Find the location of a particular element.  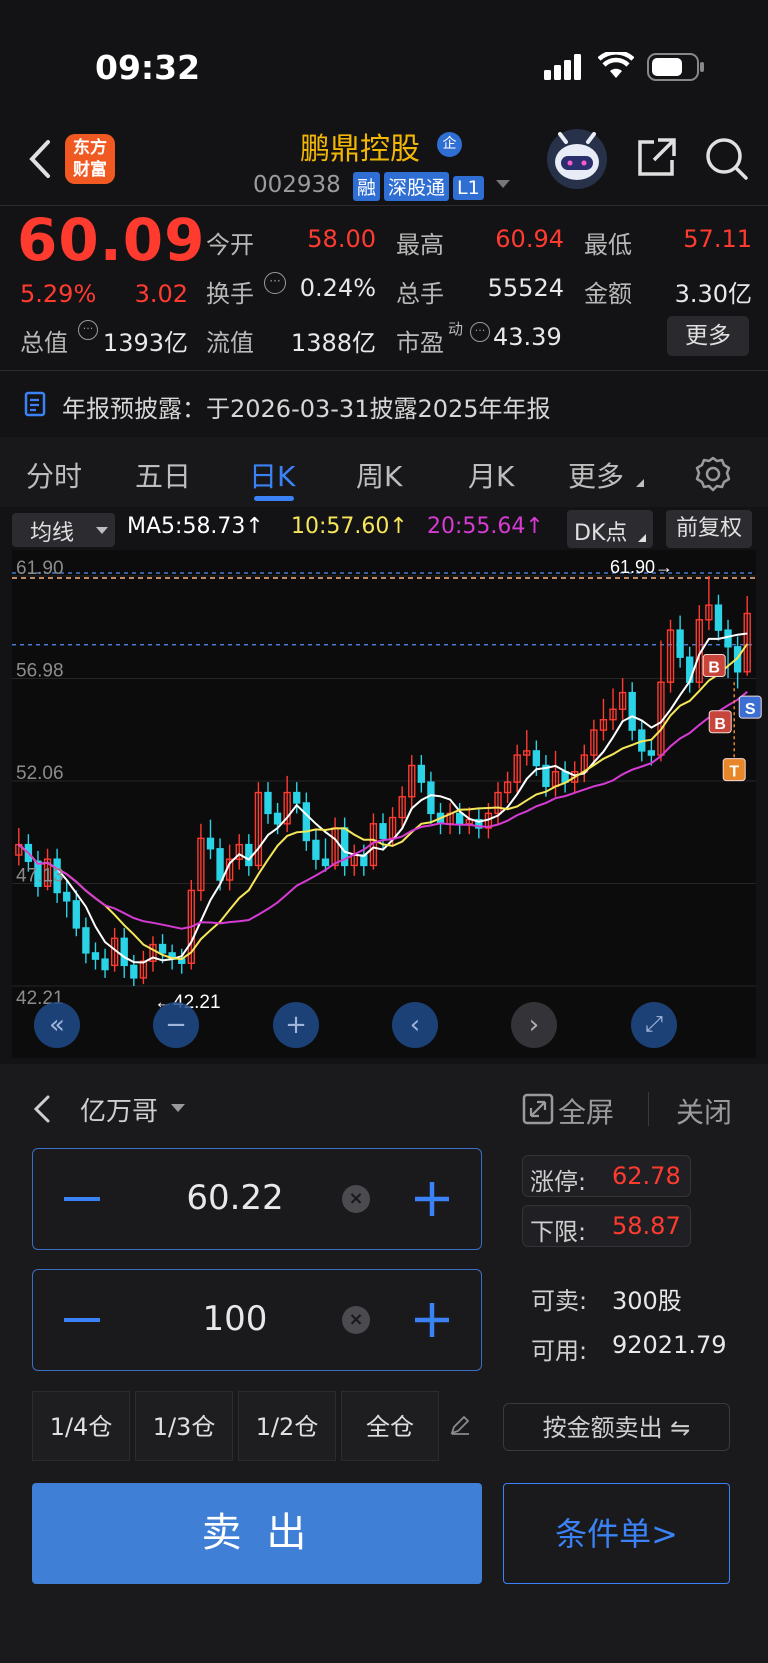

turnover-value: 0.24% is located at coordinates (337, 288).